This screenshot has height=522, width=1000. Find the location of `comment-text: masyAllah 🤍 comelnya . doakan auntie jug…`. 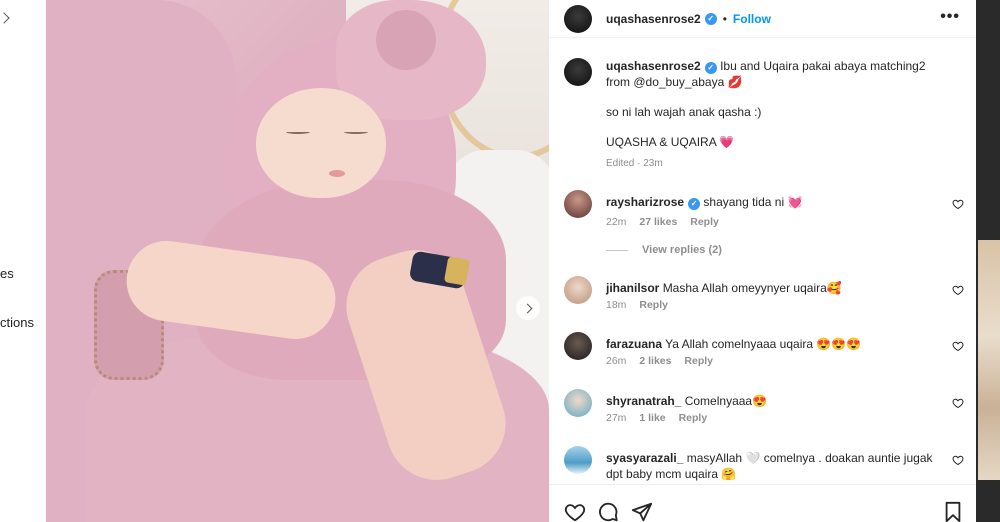

comment-text: masyAllah 🤍 comelnya . doakan auntie jug… is located at coordinates (809, 458).